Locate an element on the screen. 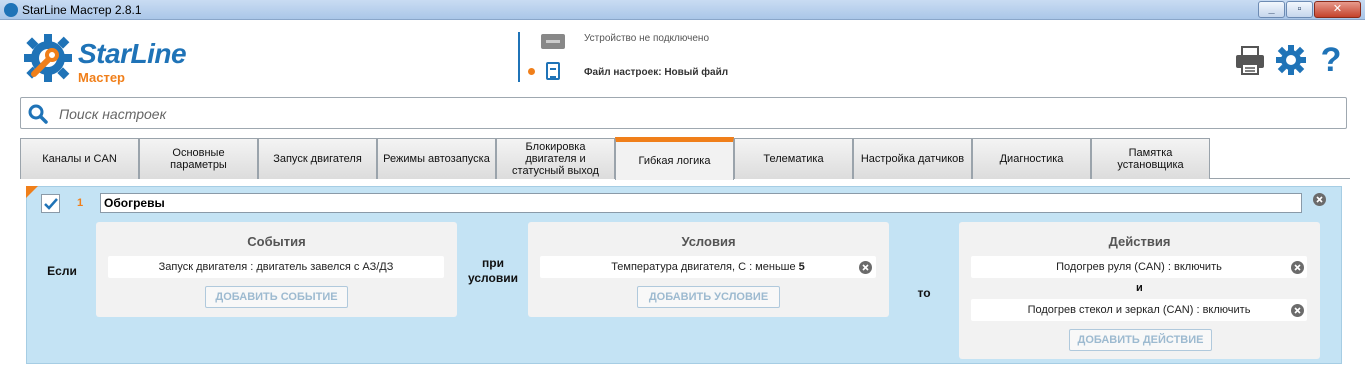 The image size is (1365, 368). app-icon is located at coordinates (11, 10).